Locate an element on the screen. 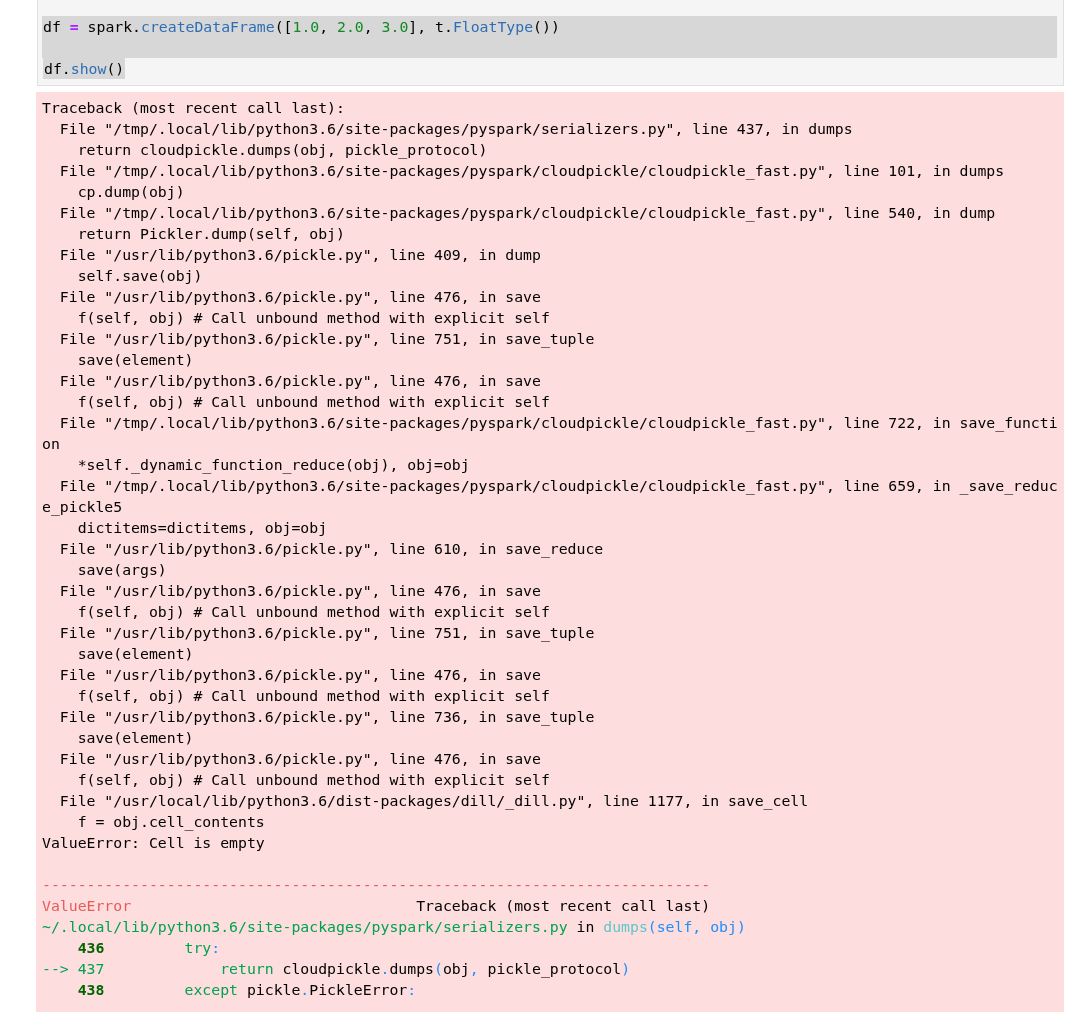 Image resolution: width=1071 pixels, height=1022 pixels. traceback-line: File "/tmp/.local/lib/python3.6/site-packages/pyspark/cloudpickle/cloudpickle_fast.py", line 101, in dumps is located at coordinates (532, 171).